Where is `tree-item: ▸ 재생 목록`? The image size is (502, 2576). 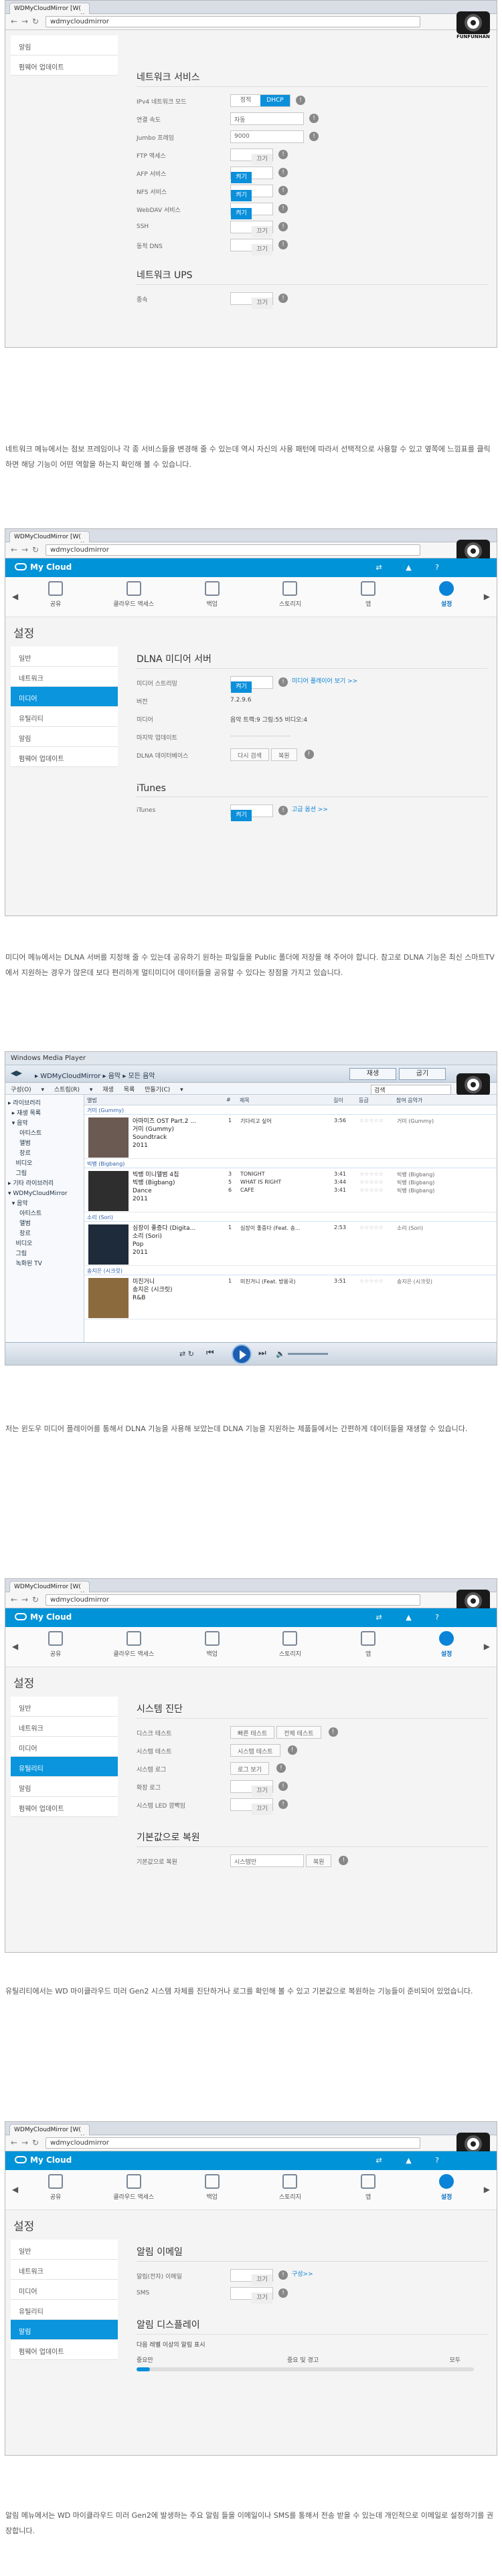
tree-item: ▸ 재생 목록 is located at coordinates (44, 1114).